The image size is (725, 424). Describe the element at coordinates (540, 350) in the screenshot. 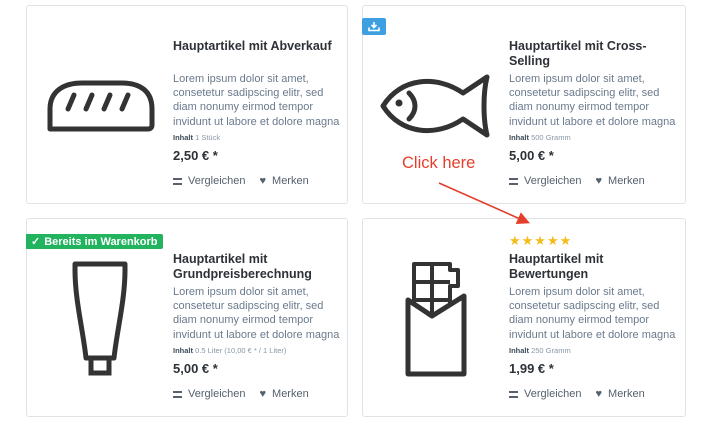

I see `product-unit: Inhalt 250 Gramm` at that location.